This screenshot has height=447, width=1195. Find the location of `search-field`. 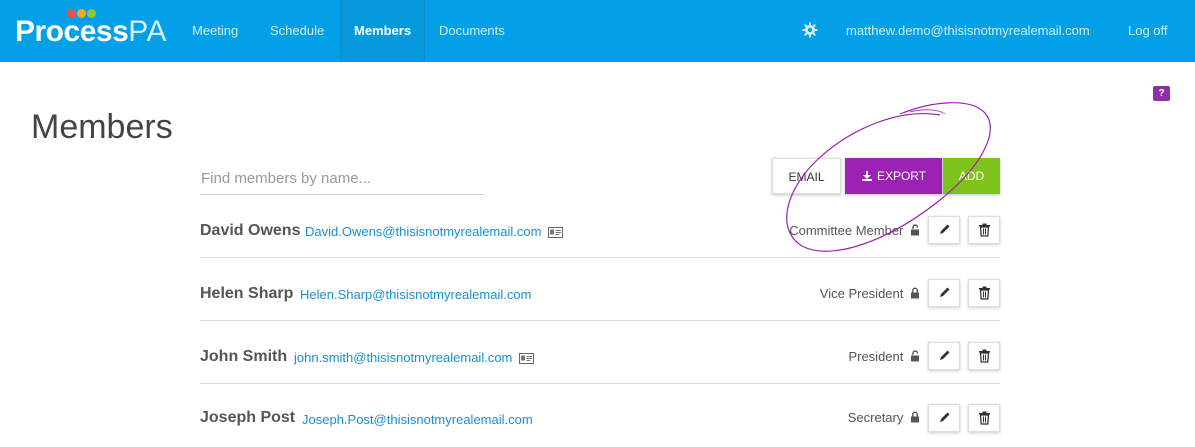

search-field is located at coordinates (342, 179).